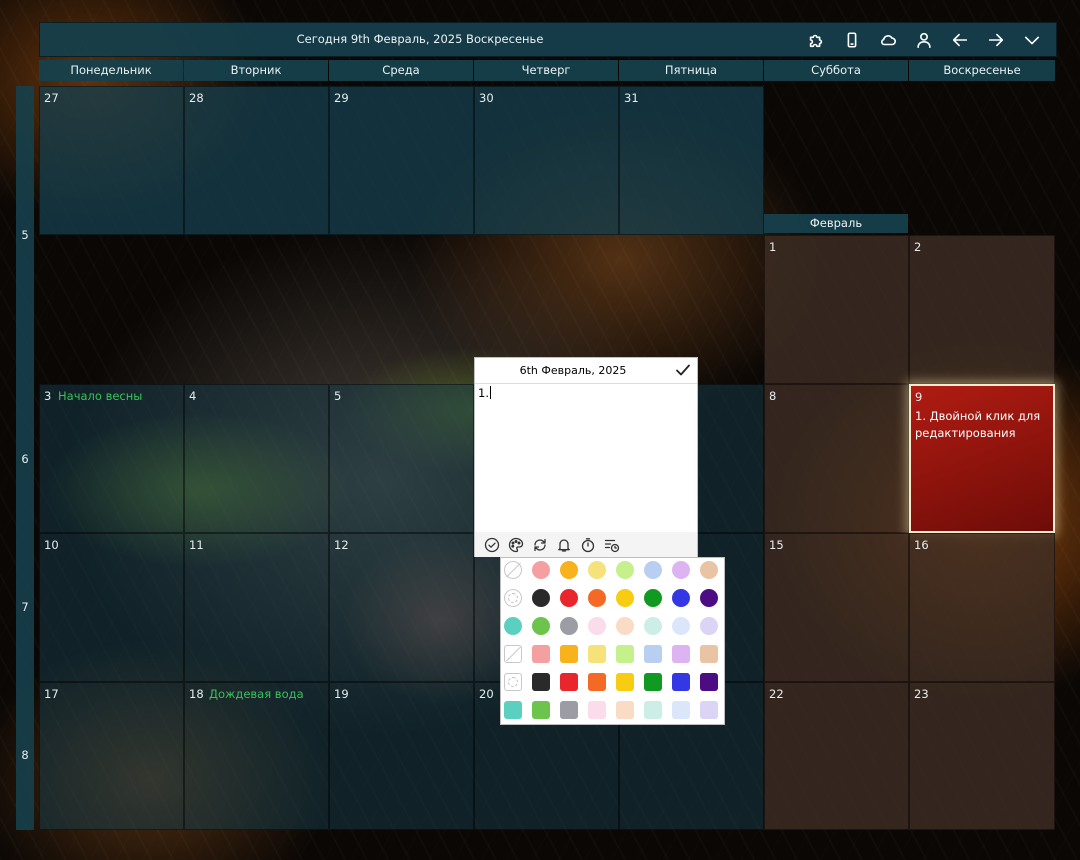  What do you see at coordinates (111, 756) in the screenshot?
I see `day-cell-feb-17: 17` at bounding box center [111, 756].